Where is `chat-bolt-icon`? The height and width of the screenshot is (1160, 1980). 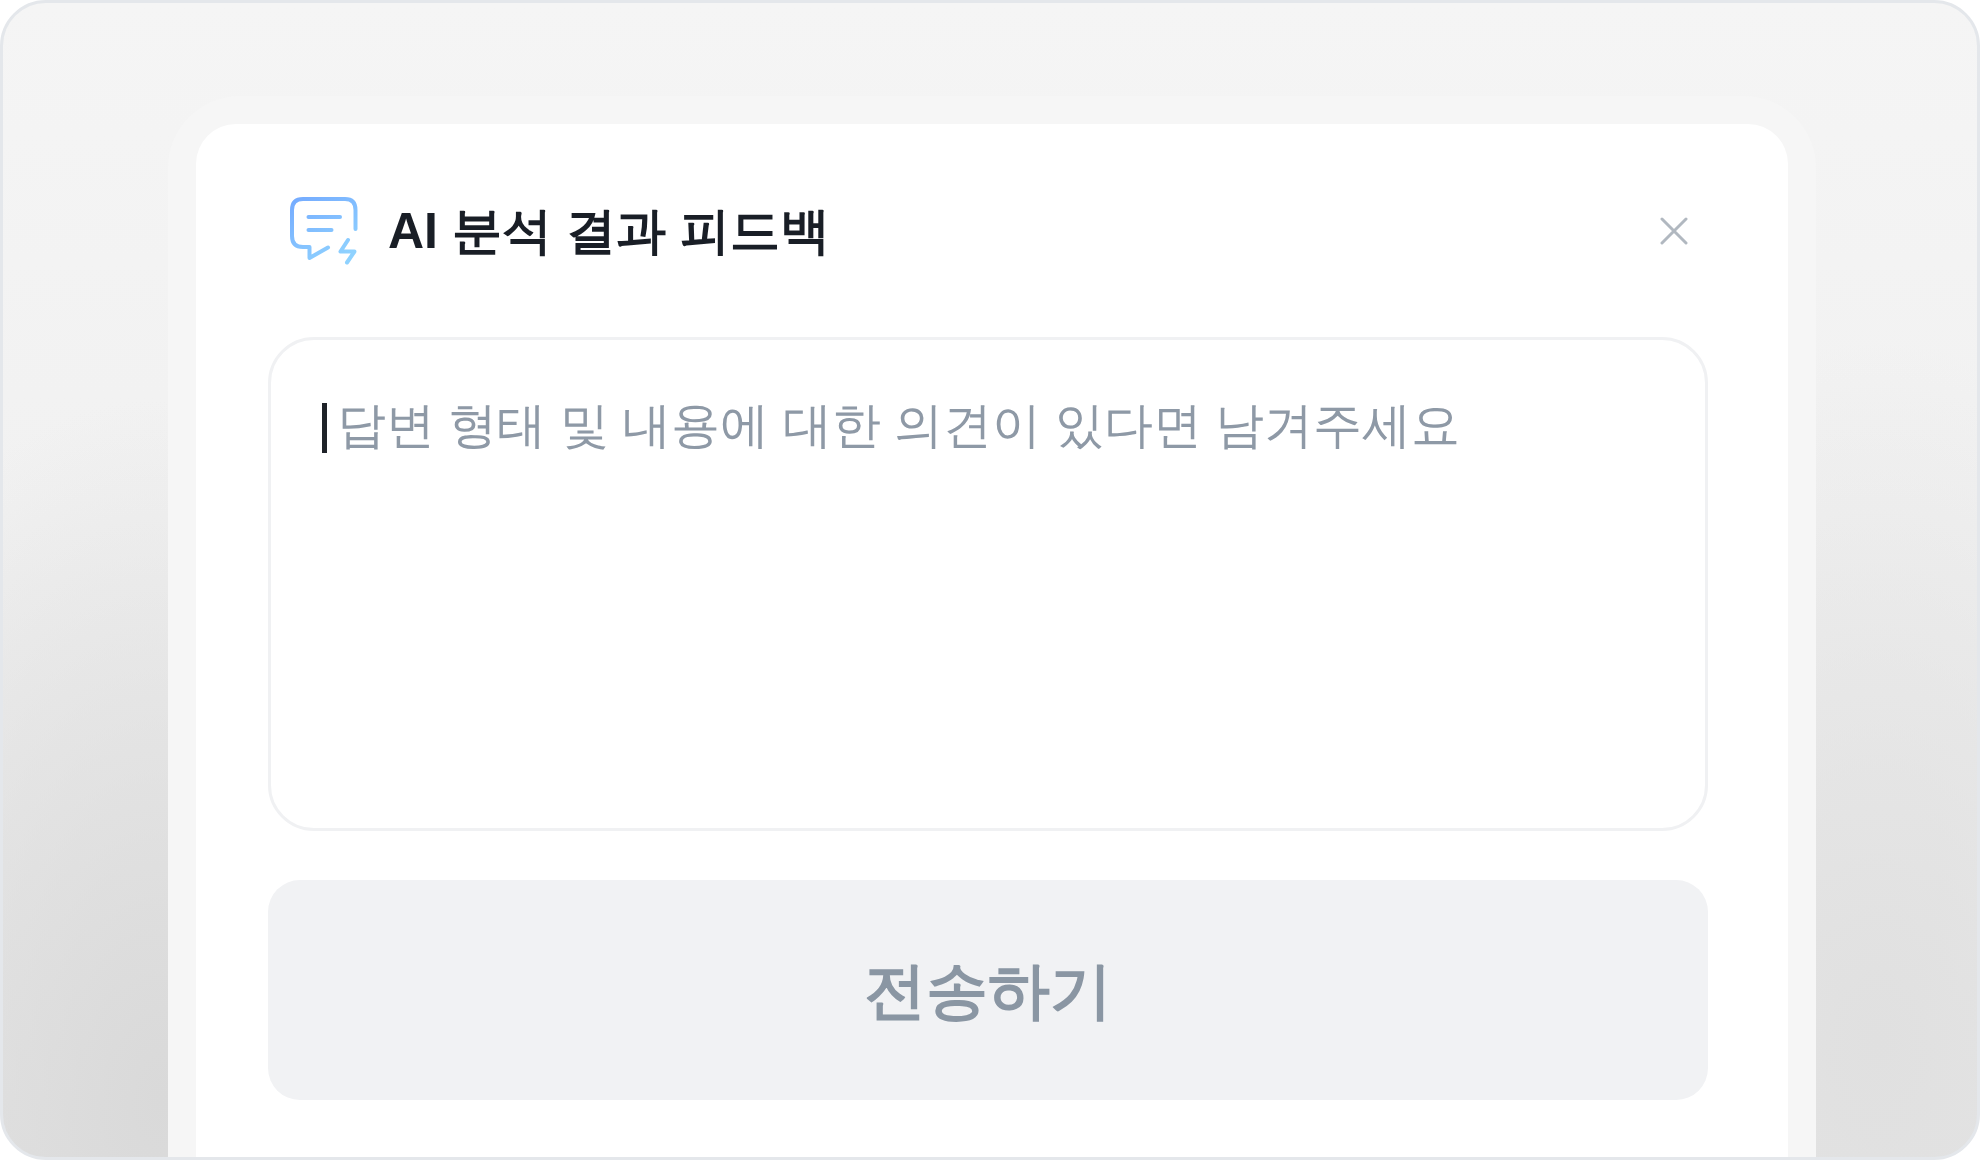 chat-bolt-icon is located at coordinates (324, 231).